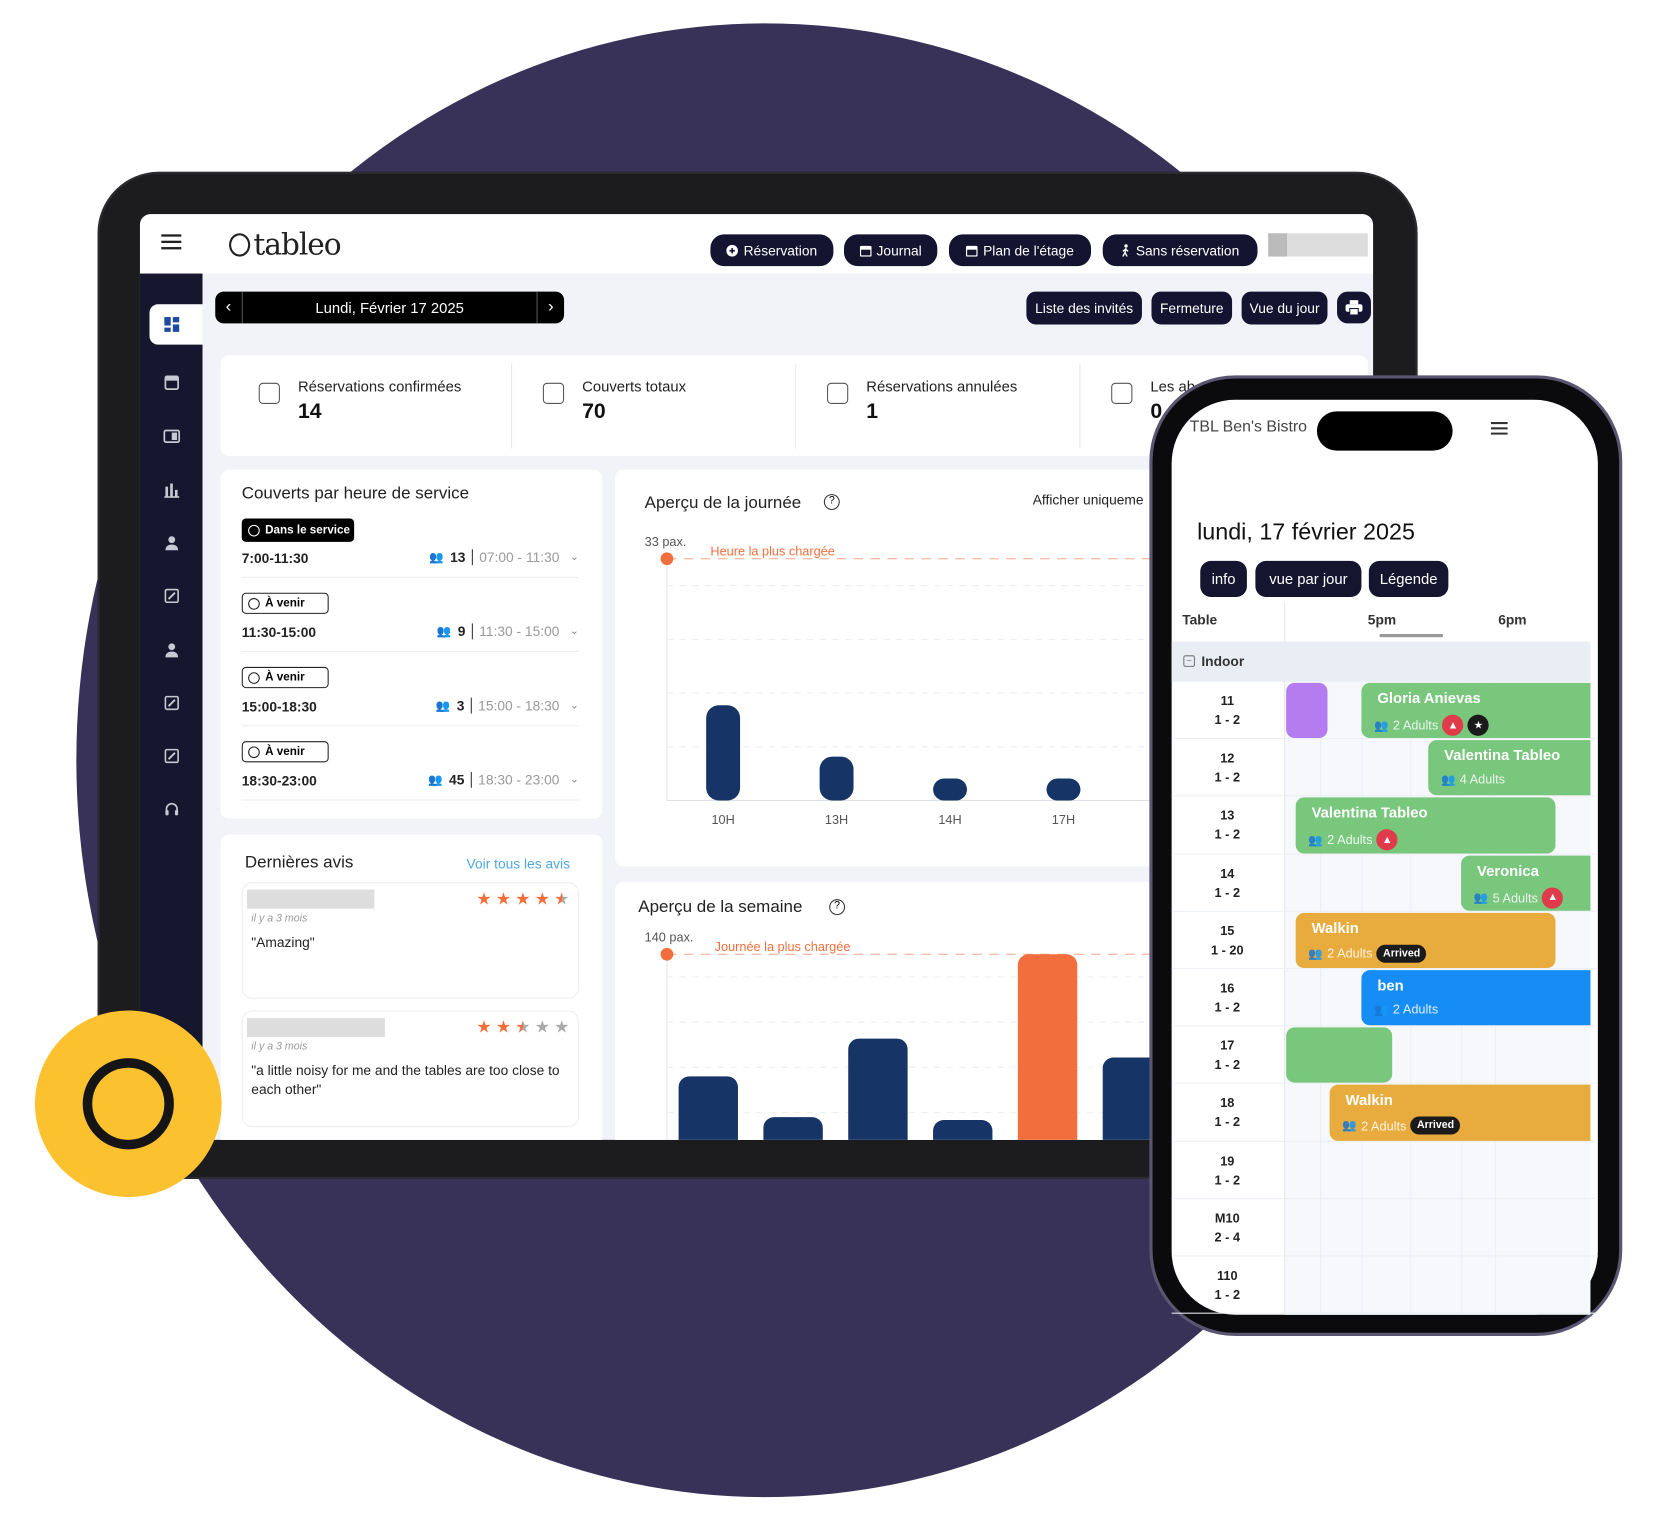 The image size is (1654, 1514). Describe the element at coordinates (1227, 1170) in the screenshot. I see `table-label: 19 1 - 2` at that location.